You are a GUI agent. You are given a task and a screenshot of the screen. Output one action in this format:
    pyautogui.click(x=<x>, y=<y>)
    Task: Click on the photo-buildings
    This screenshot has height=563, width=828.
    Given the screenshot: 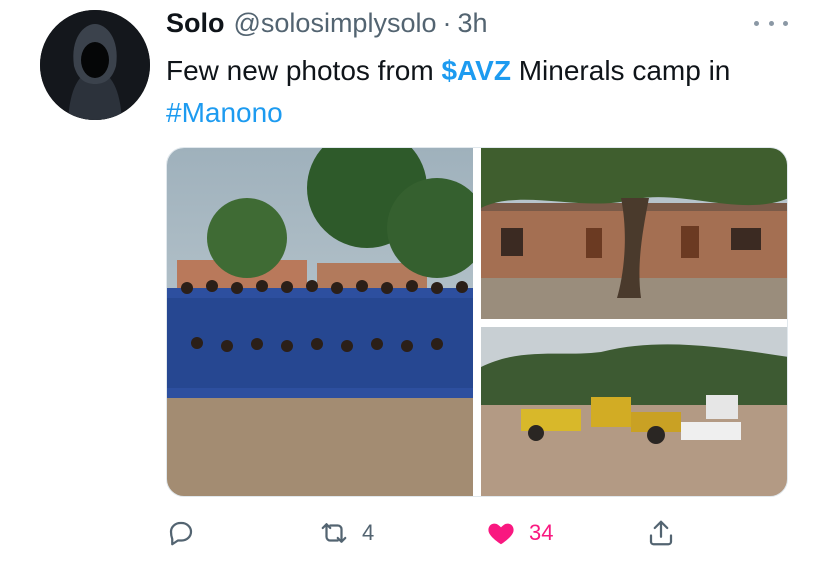 What is the action you would take?
    pyautogui.click(x=634, y=233)
    